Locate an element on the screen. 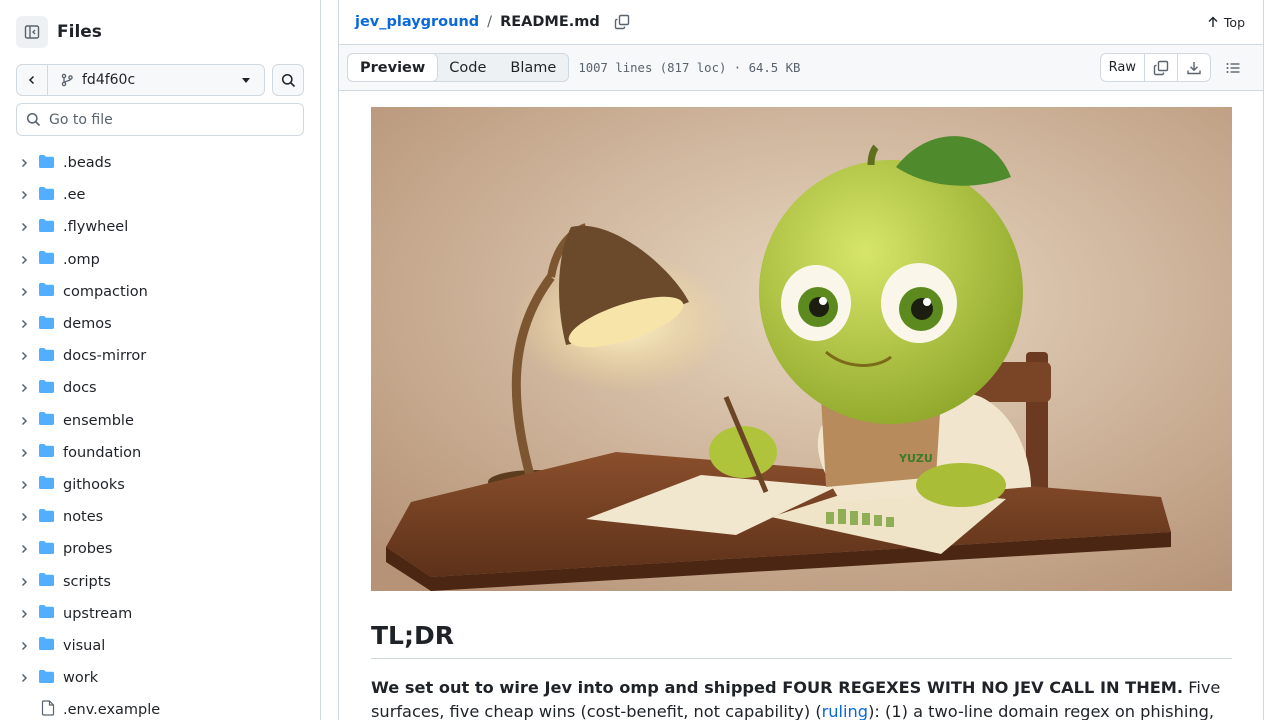  tree-folder-item: docs-mirror is located at coordinates (160, 356).